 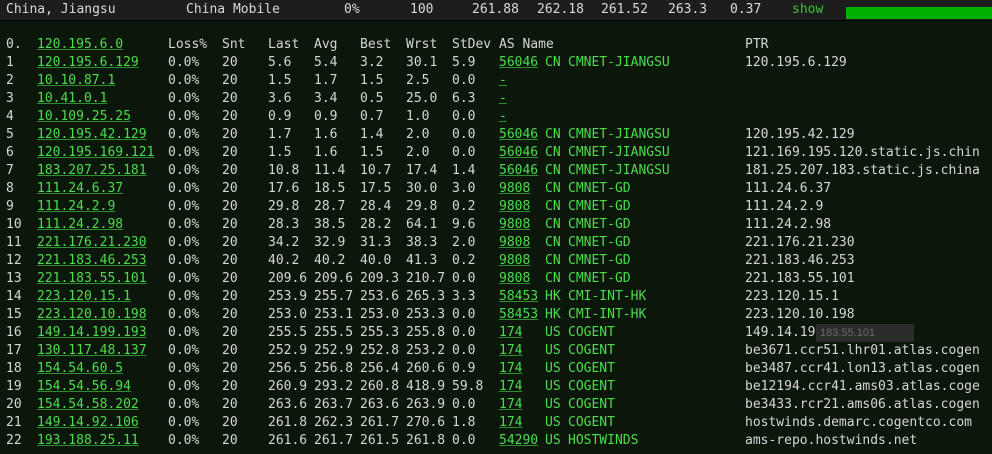 What do you see at coordinates (14, 296) in the screenshot?
I see `hop-number: 14` at bounding box center [14, 296].